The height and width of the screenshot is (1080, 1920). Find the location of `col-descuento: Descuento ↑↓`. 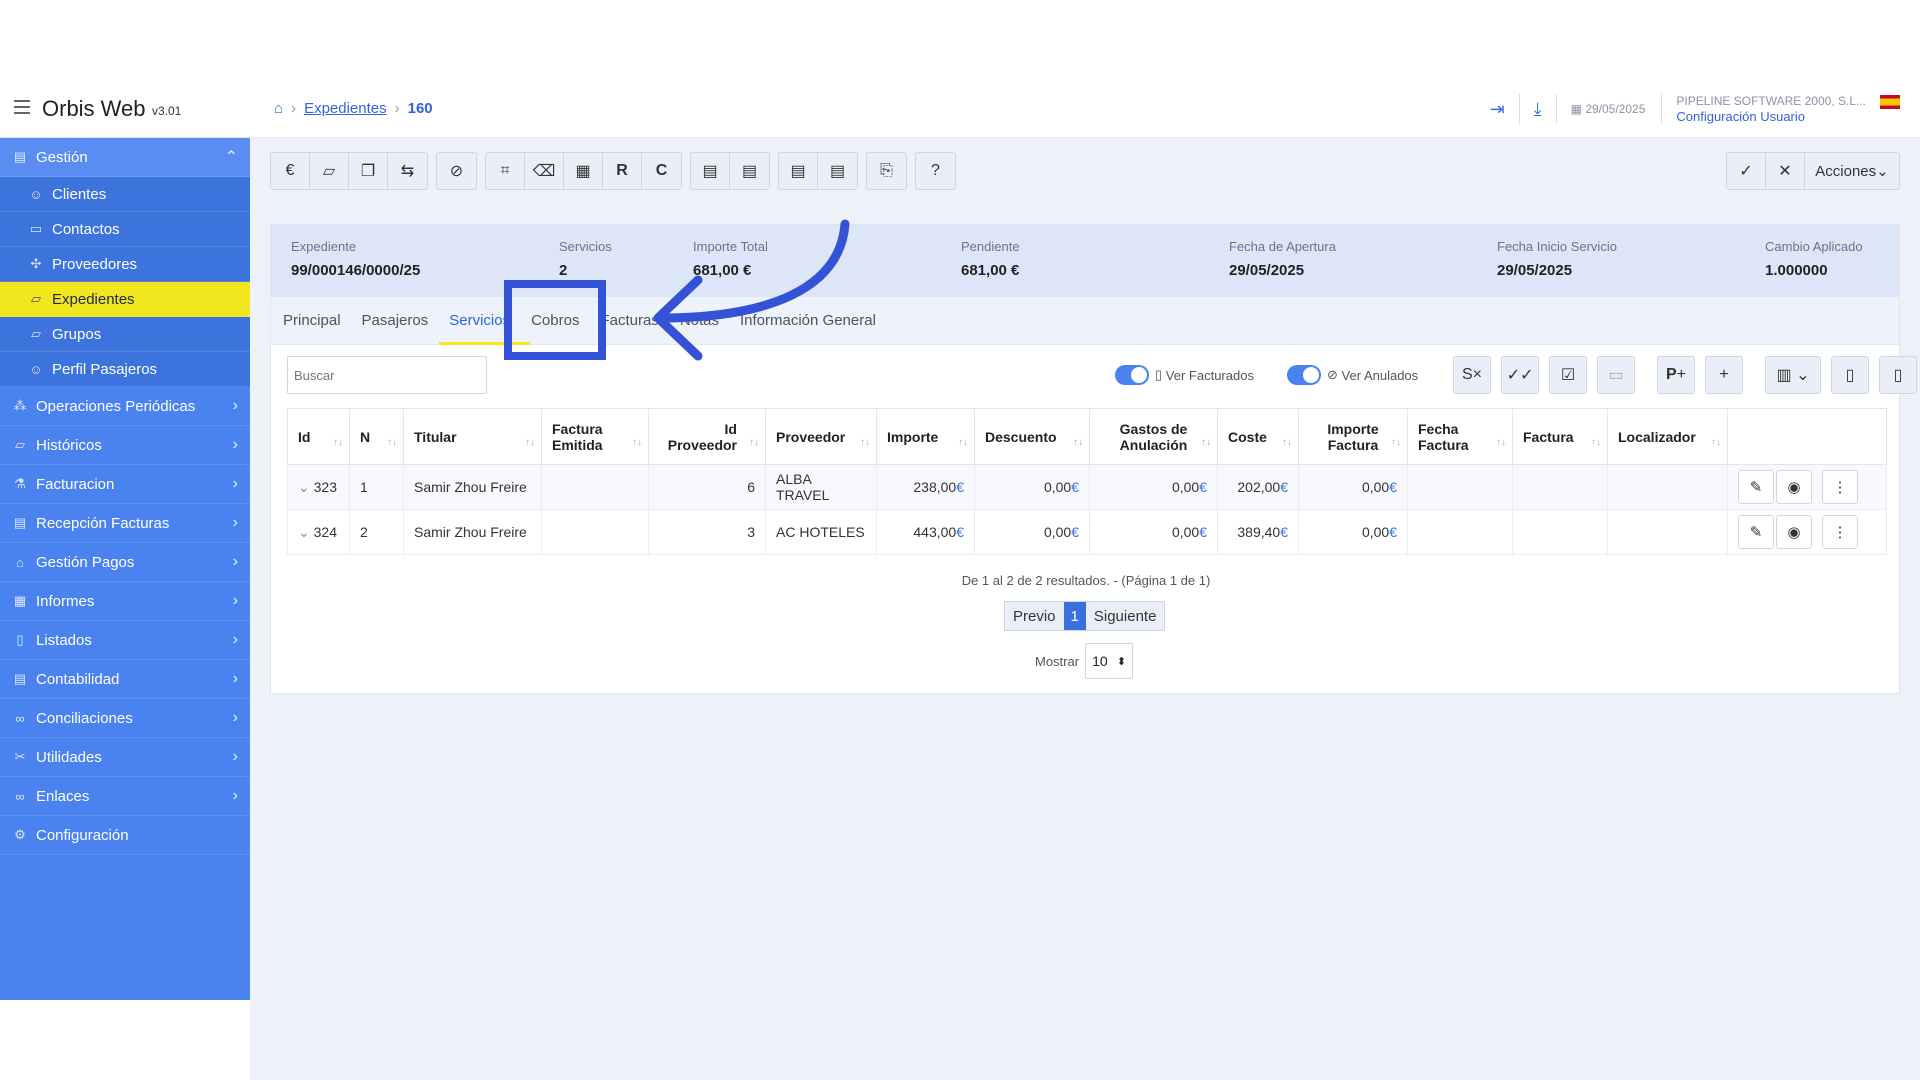

col-descuento: Descuento ↑↓ is located at coordinates (1032, 436).